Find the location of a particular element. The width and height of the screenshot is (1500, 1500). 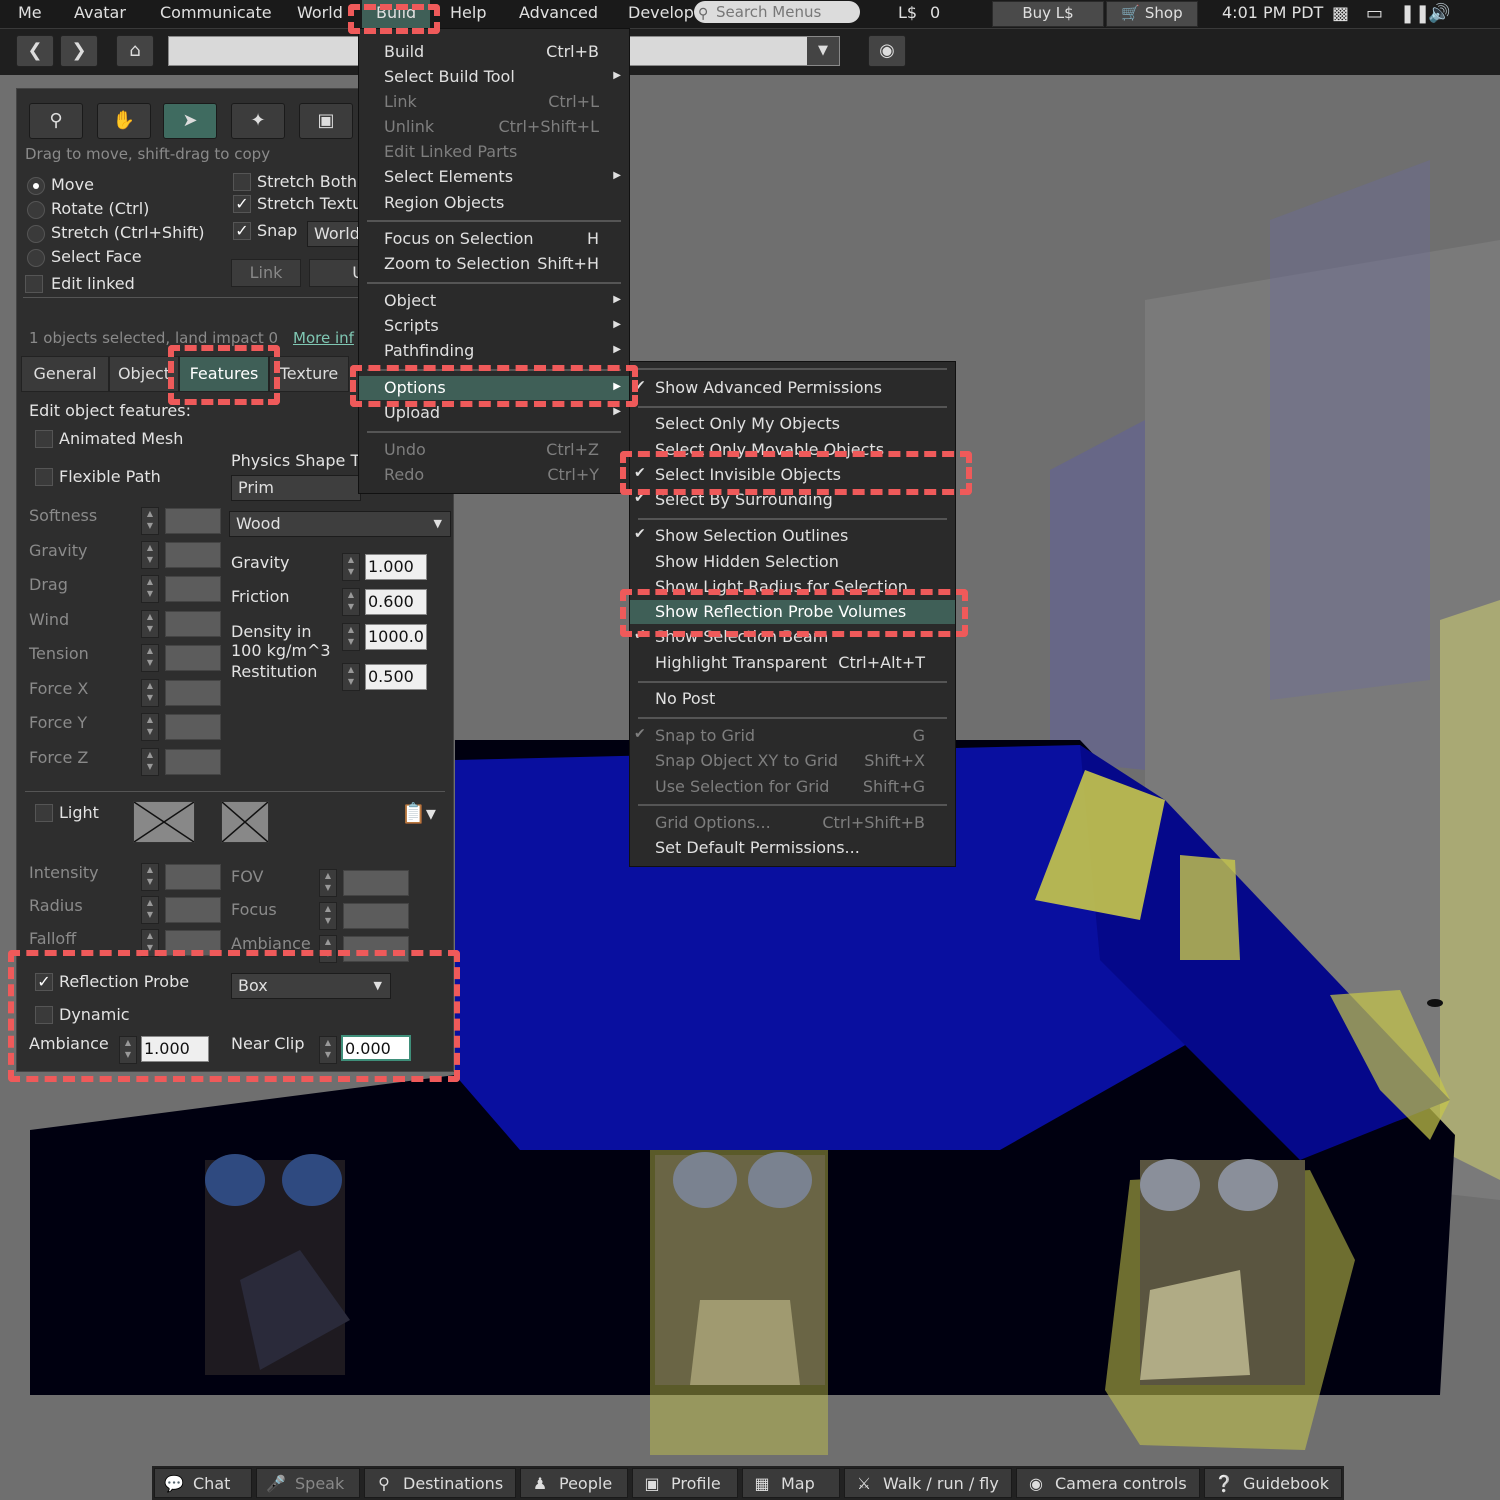

camera-icon: ▩ is located at coordinates (1340, 13).